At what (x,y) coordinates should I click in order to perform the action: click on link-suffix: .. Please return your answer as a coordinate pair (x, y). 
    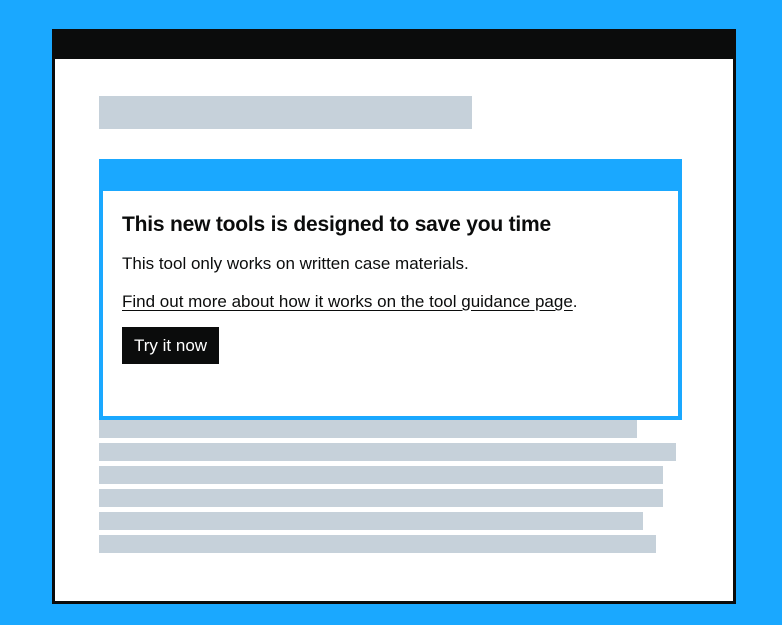
    Looking at the image, I should click on (575, 301).